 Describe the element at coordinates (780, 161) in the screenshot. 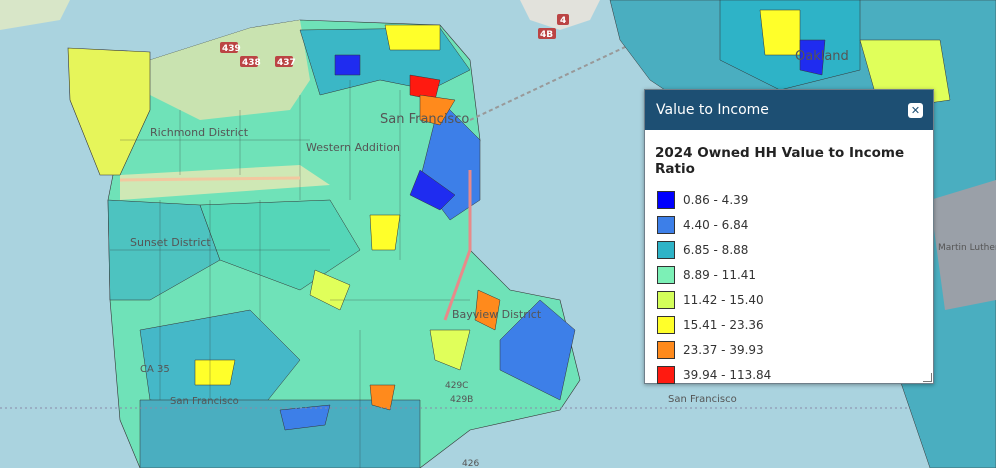

I see `legend-subtitle: 2024 Owned HH Value to Income Ratio` at that location.